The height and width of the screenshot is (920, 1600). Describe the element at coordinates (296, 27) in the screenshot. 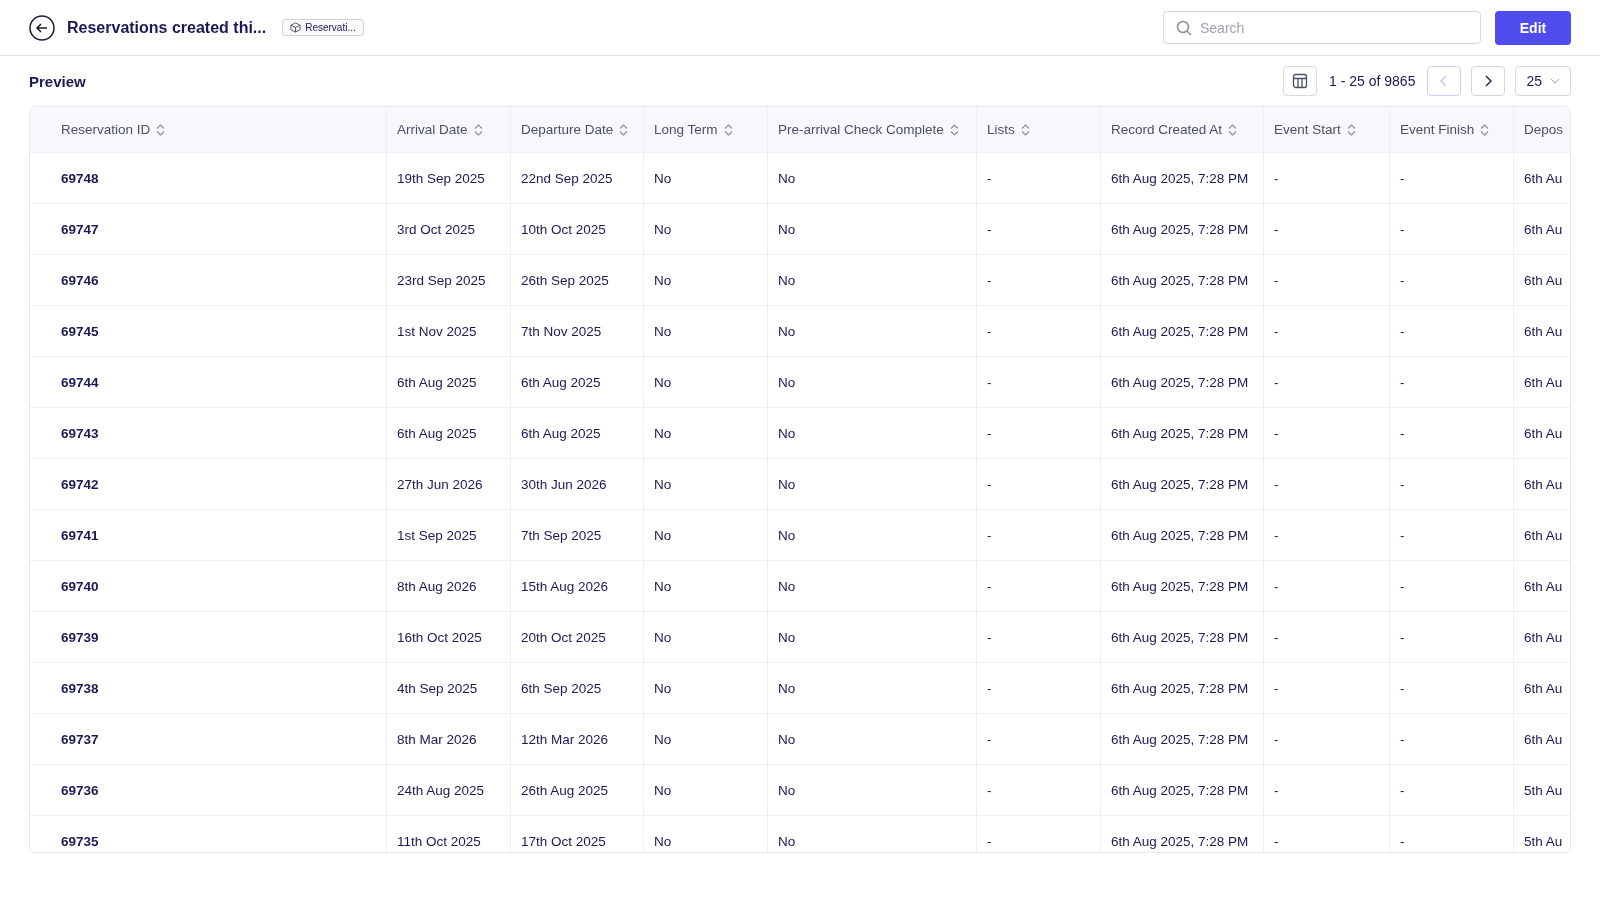

I see `cube-icon` at that location.